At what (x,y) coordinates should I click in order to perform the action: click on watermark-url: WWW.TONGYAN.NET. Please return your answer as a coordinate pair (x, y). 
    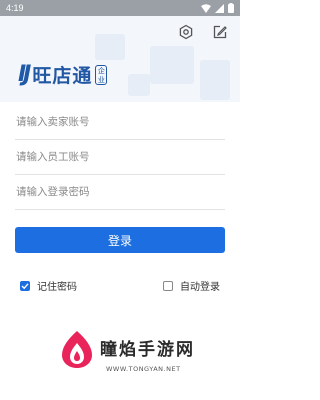
    Looking at the image, I should click on (143, 369).